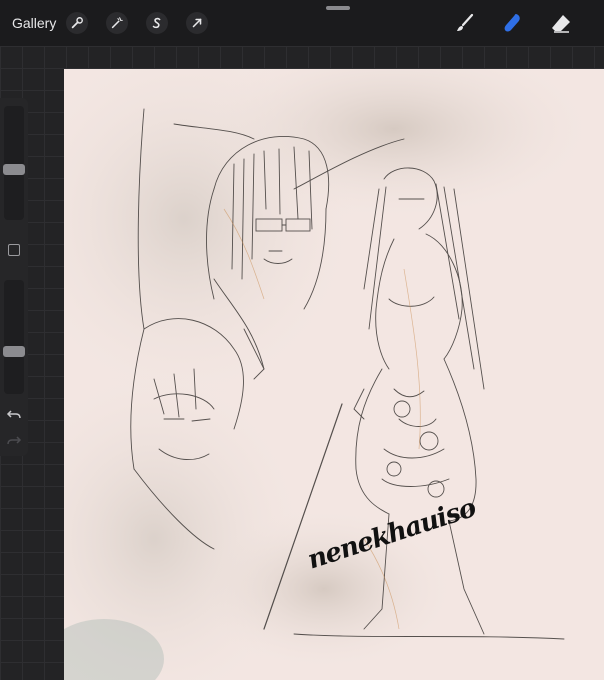 The height and width of the screenshot is (680, 604). I want to click on toolbar-grabber, so click(338, 8).